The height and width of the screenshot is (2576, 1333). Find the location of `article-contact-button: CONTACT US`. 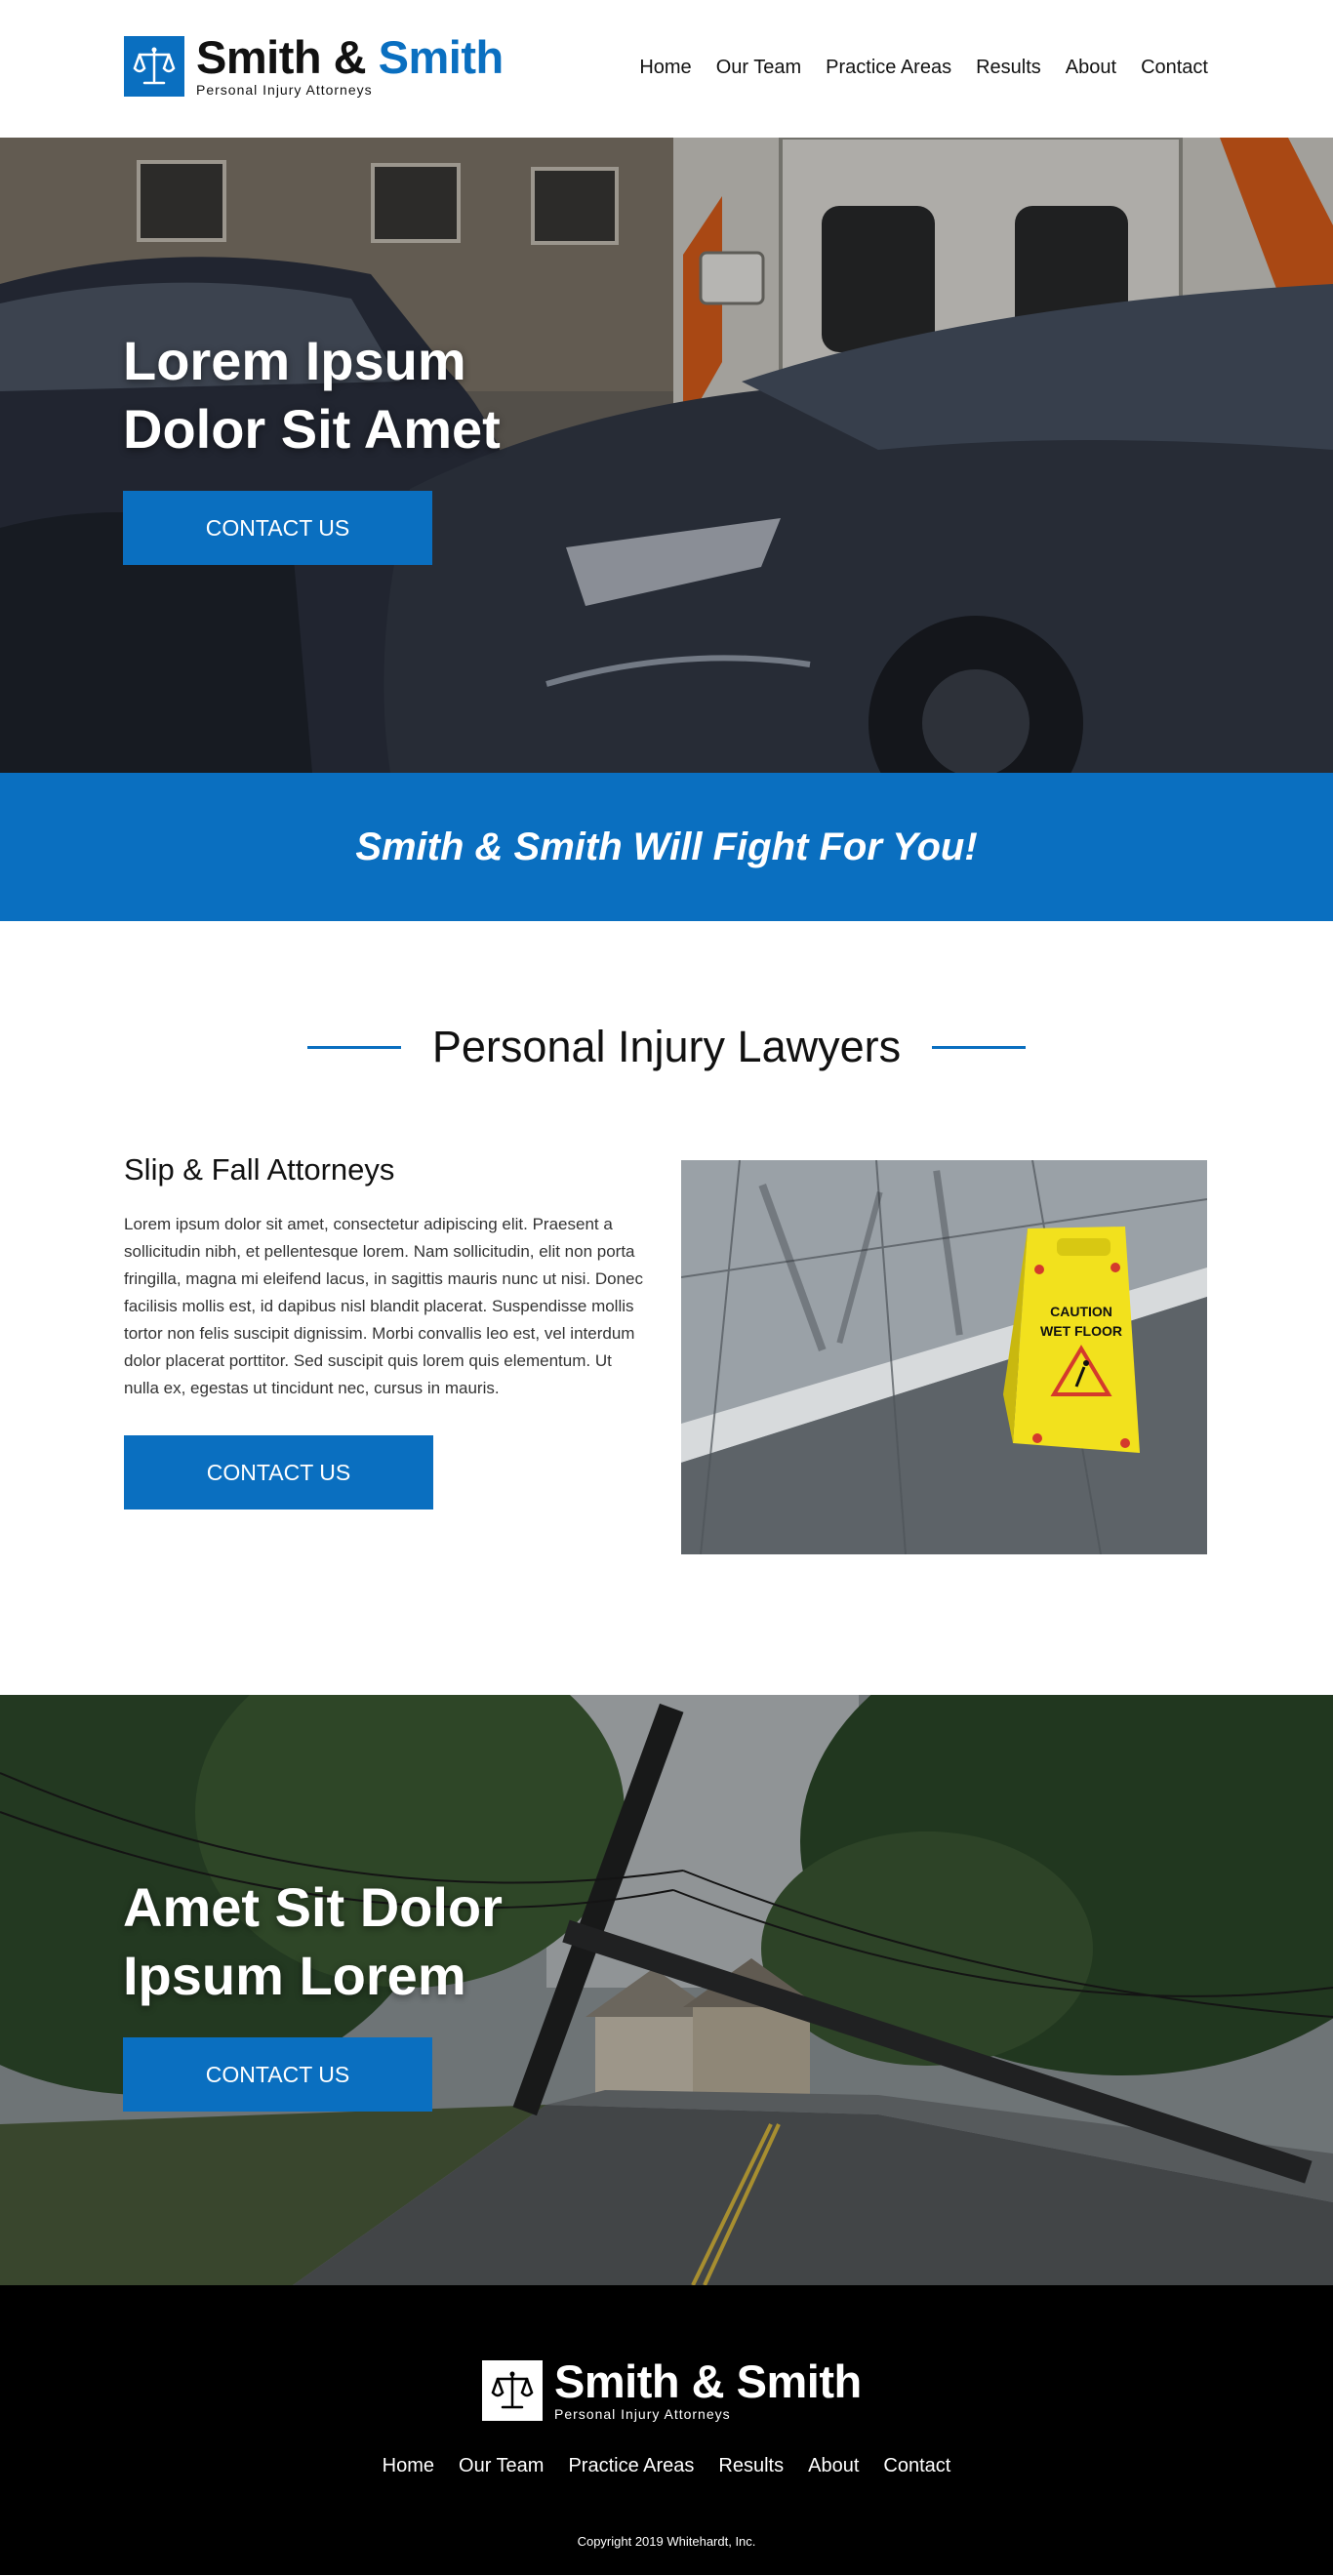

article-contact-button: CONTACT US is located at coordinates (279, 1472).